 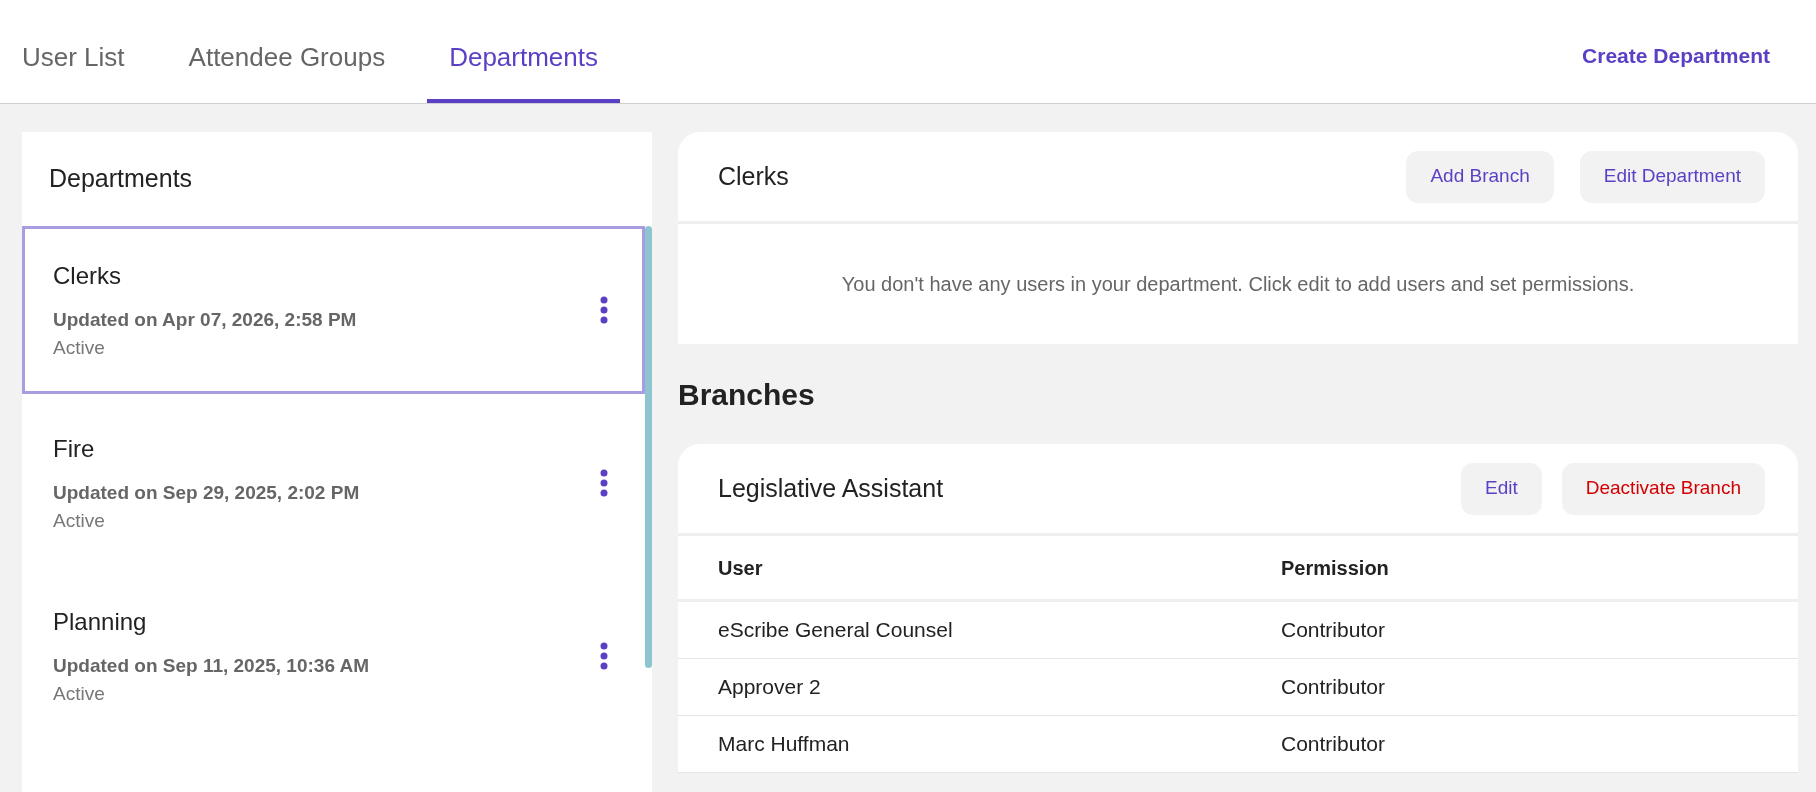 I want to click on table-cell-text: eScribe General Counsel, so click(x=836, y=630).